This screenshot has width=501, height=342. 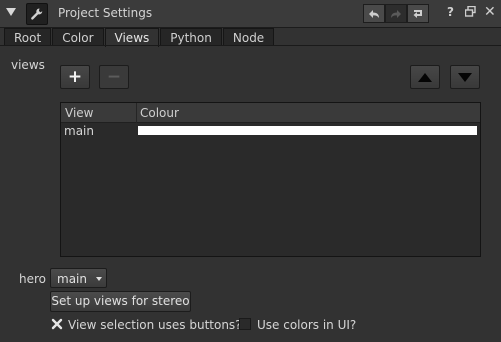 I want to click on undo-icon, so click(x=374, y=13).